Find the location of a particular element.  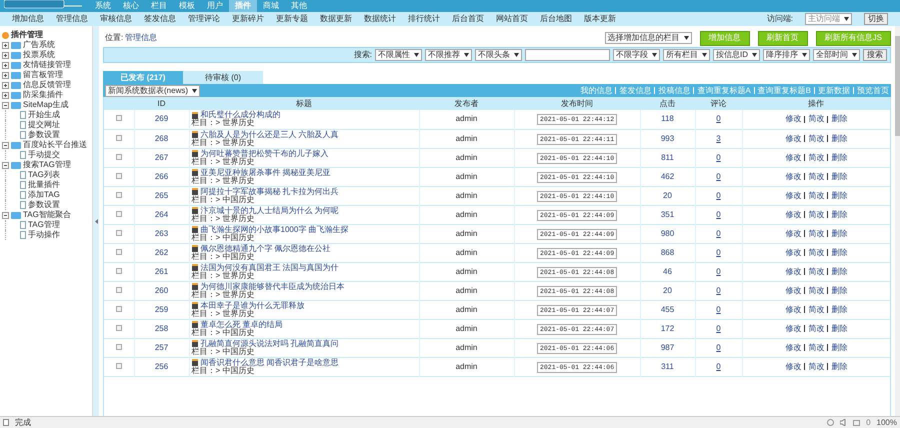

tree-item: 批量插件 is located at coordinates (44, 185).